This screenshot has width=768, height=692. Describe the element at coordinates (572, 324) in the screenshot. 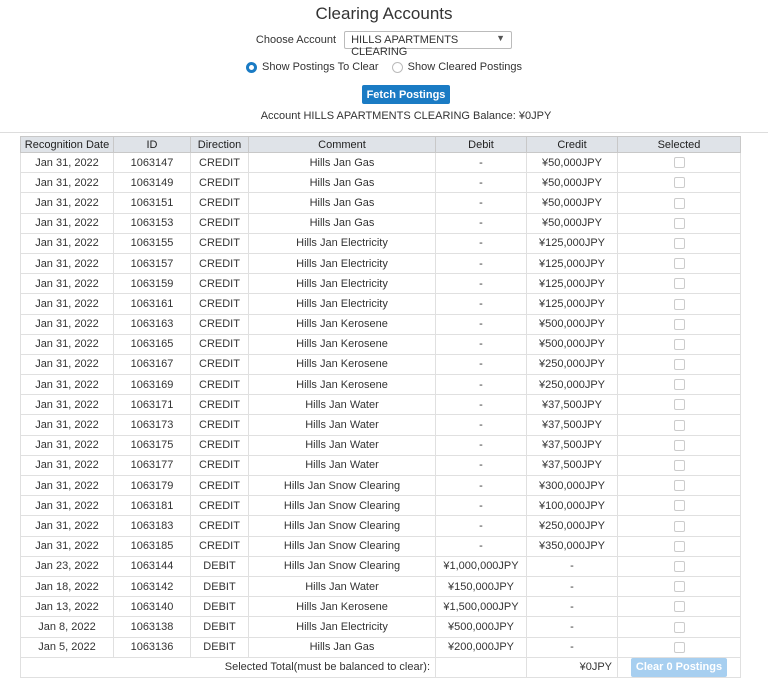

I see `cell-credit: ¥500,000JPY` at that location.